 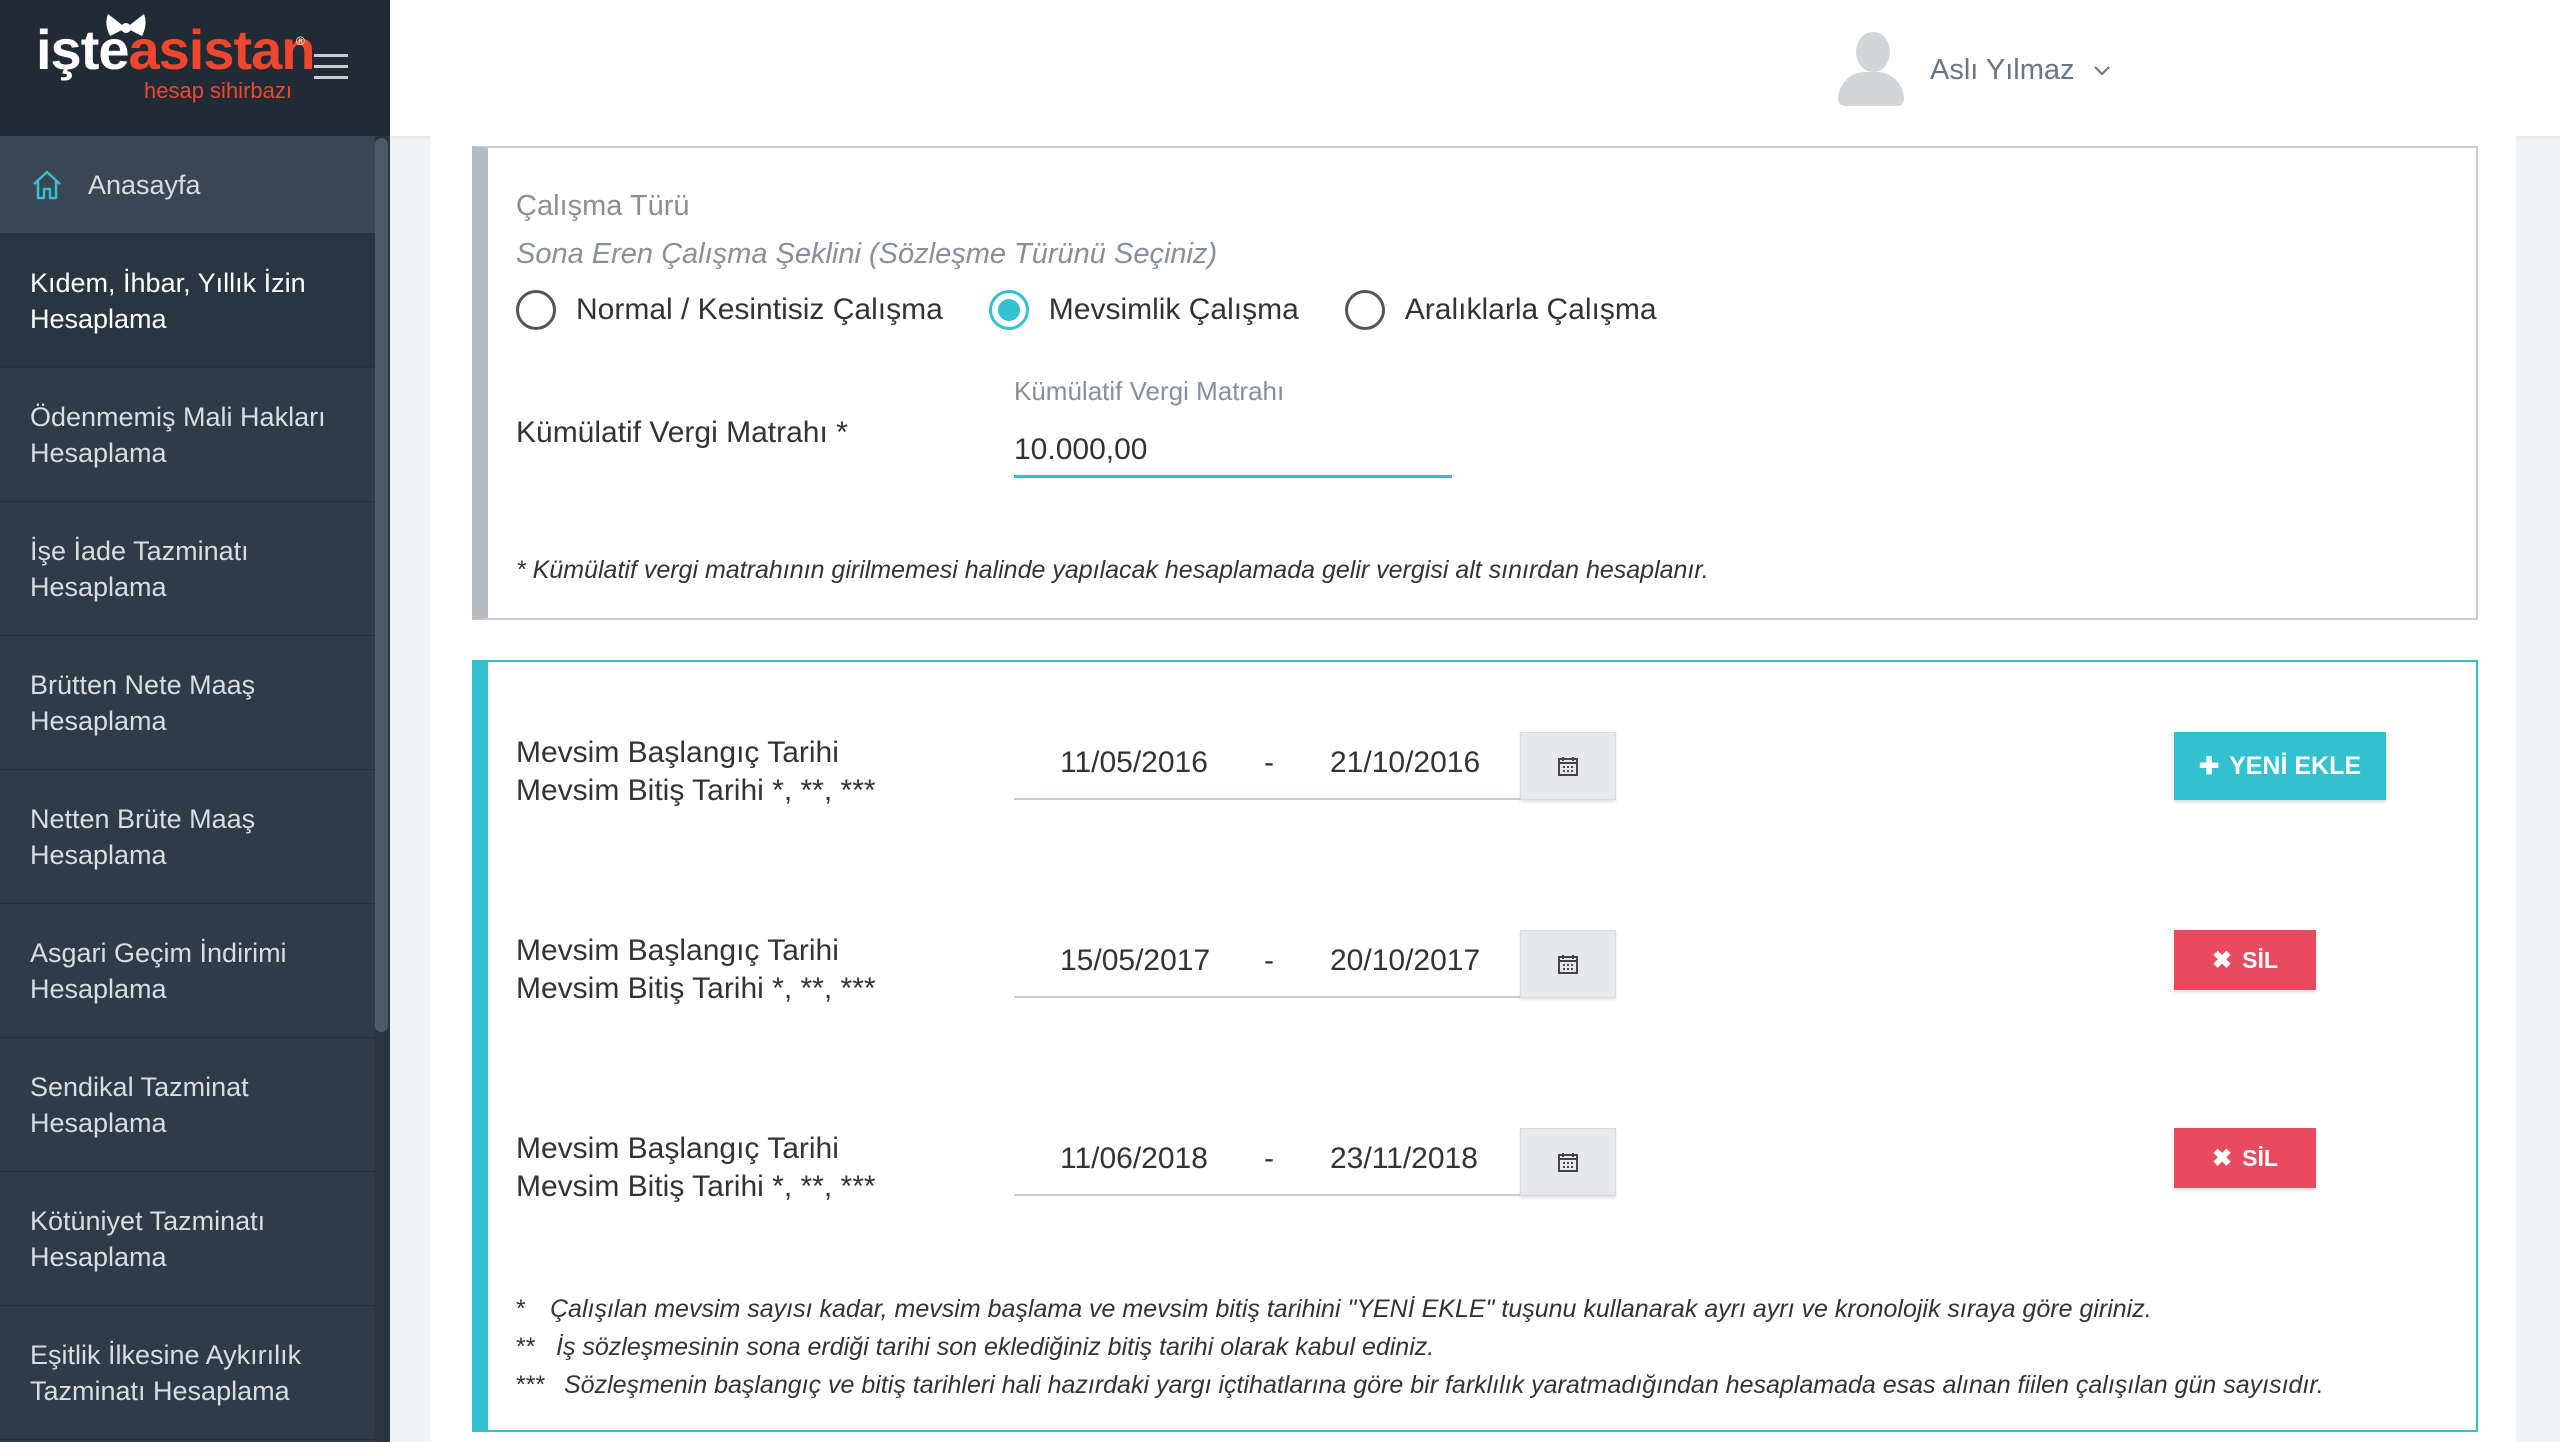 I want to click on sidebar-item-netten-brute: Netten Brüte Maaş Hesaplama, so click(x=187, y=837).